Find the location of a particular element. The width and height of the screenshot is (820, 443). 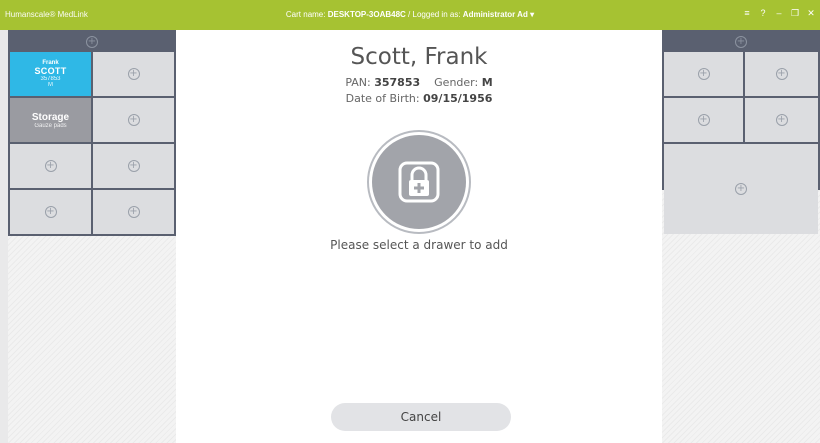

gender-value: M is located at coordinates (487, 82).